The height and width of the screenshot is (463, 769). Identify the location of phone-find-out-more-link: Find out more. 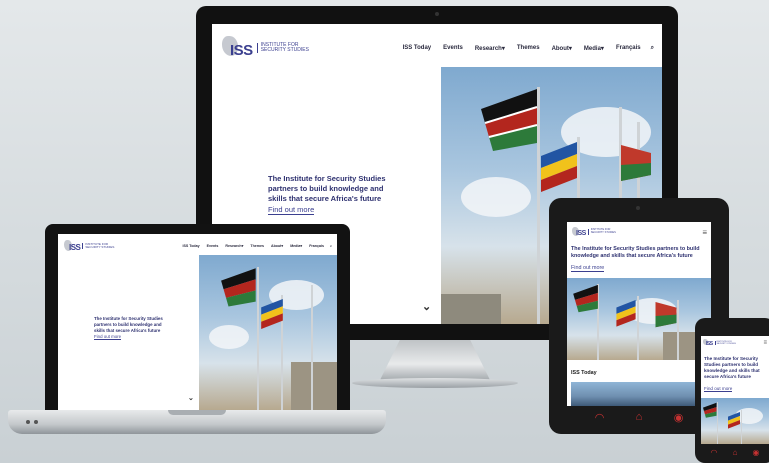
(718, 389).